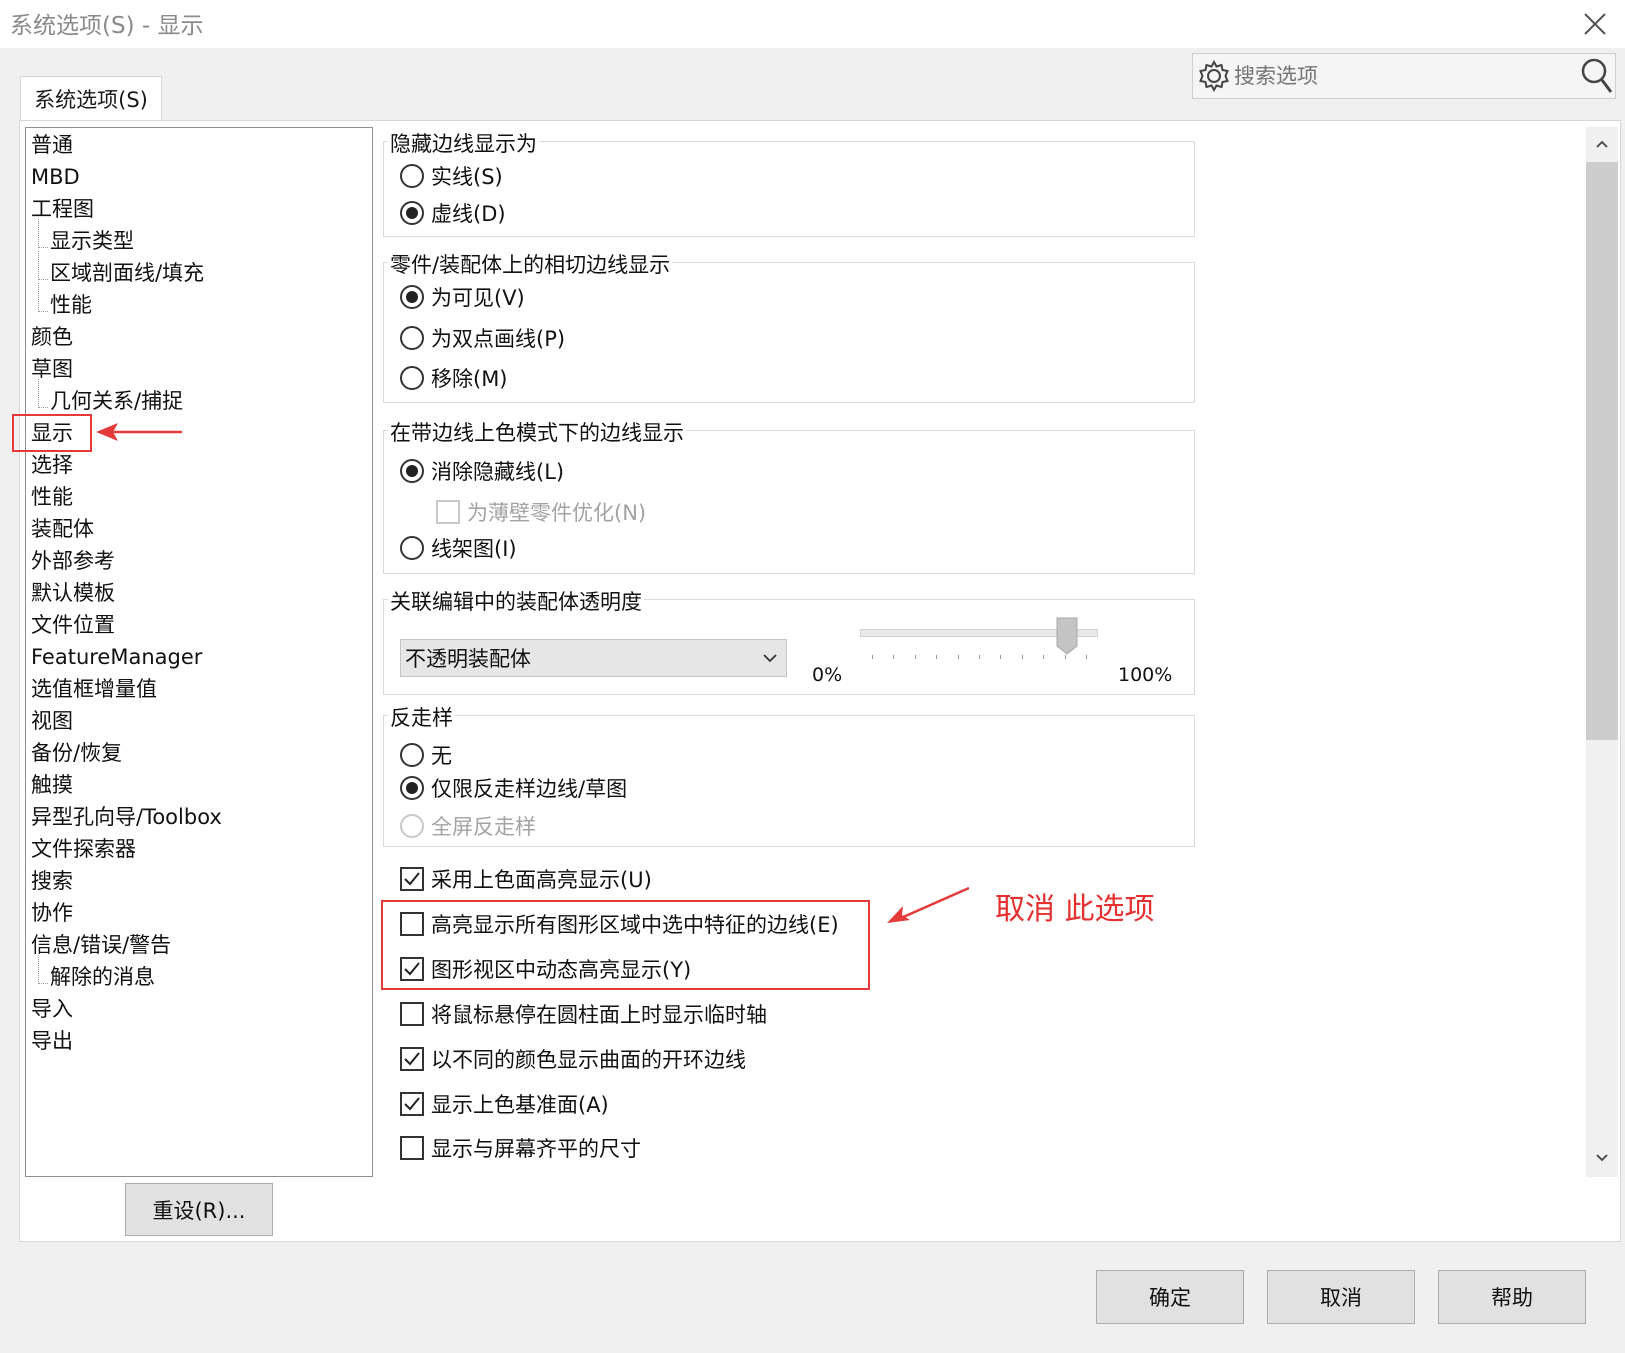  I want to click on radio-phantom: 为双点画线(P), so click(482, 338).